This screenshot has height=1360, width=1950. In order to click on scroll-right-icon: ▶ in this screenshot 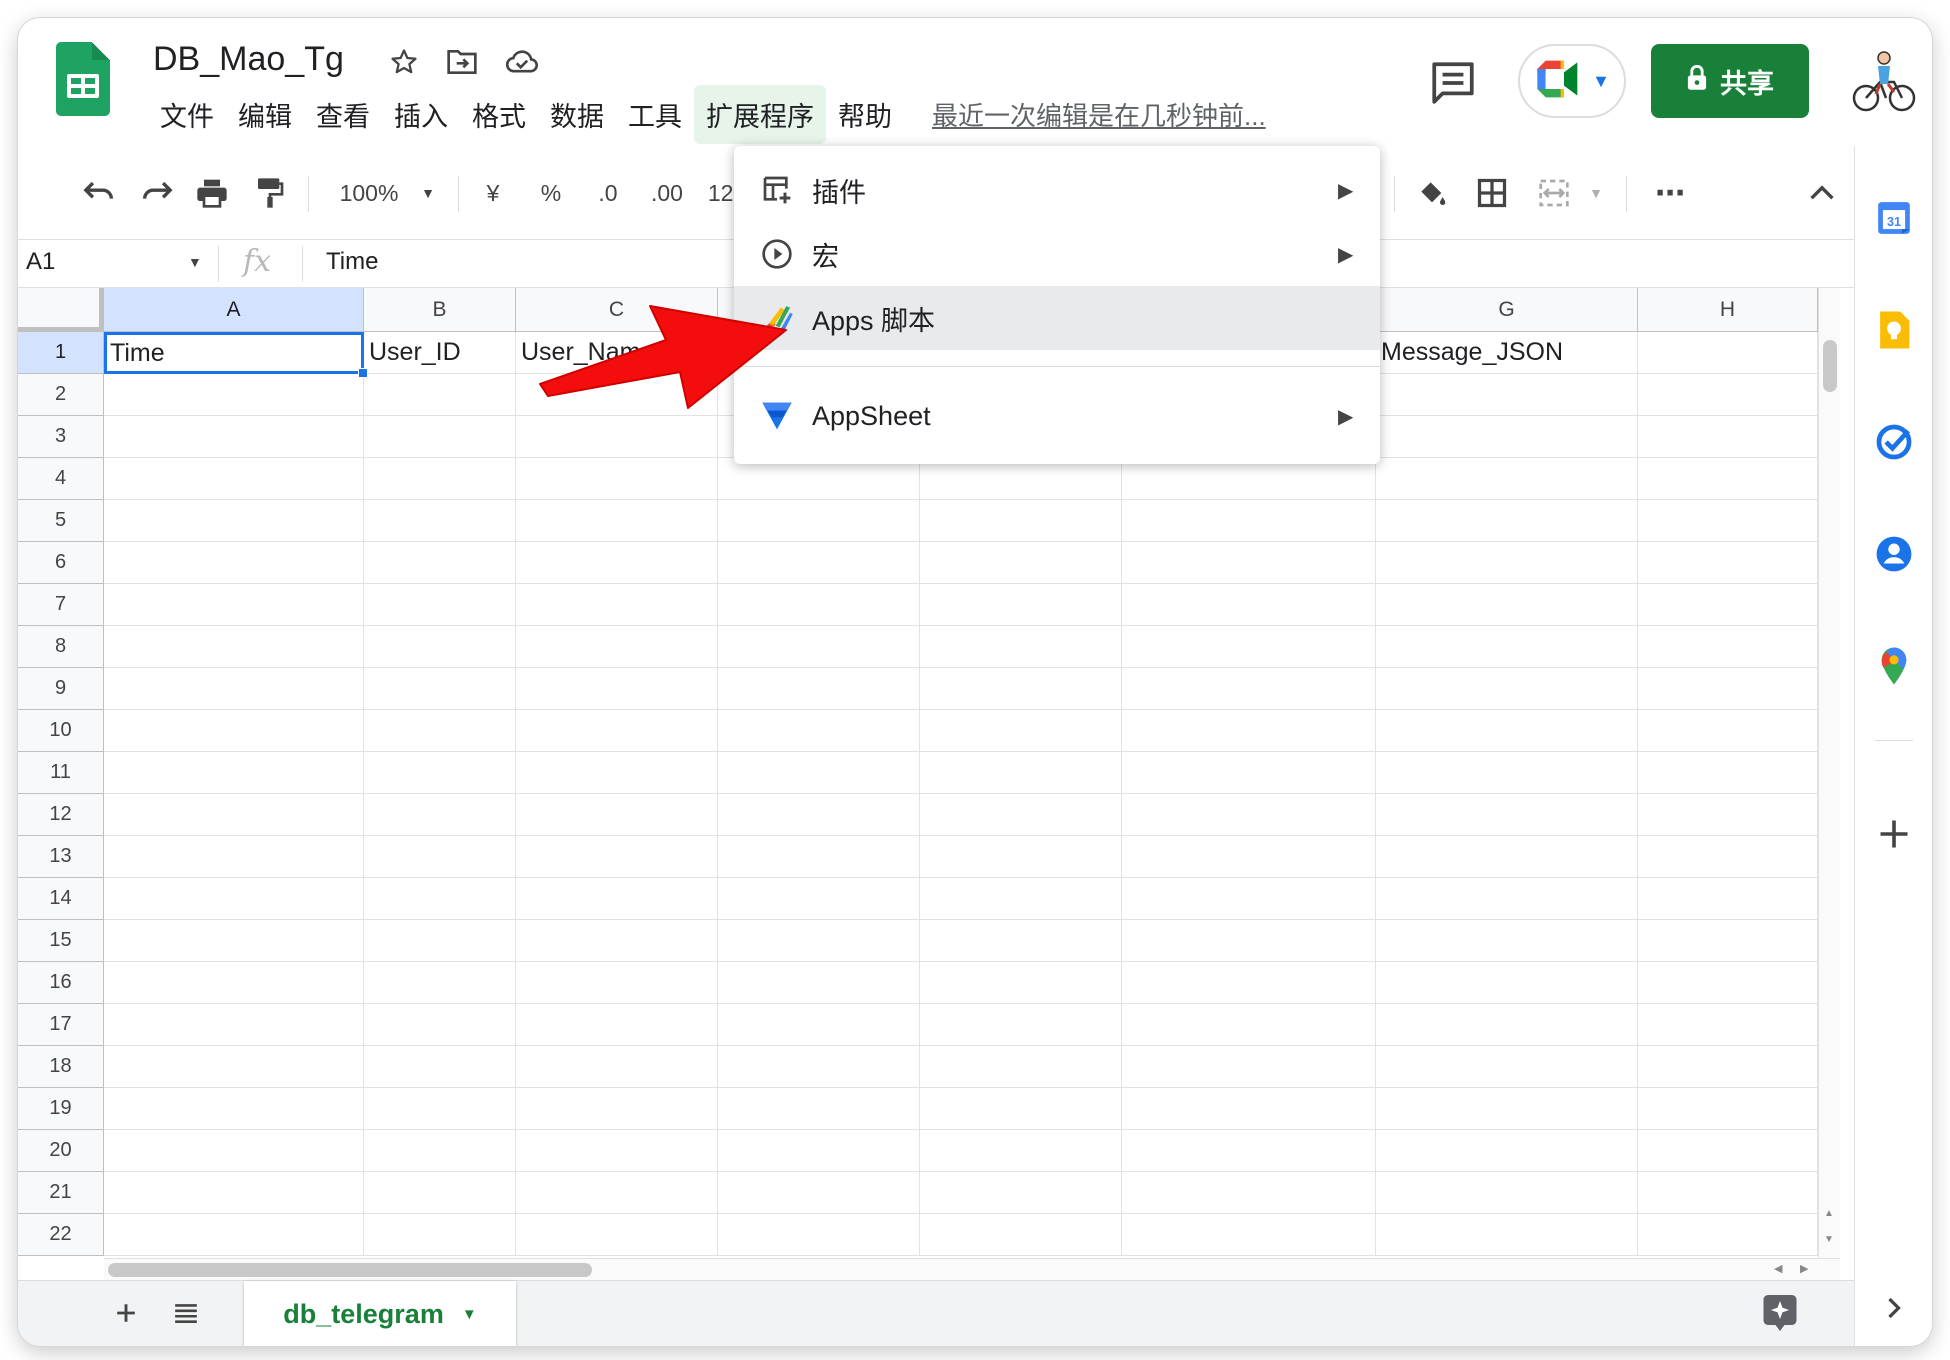, I will do `click(1804, 1268)`.